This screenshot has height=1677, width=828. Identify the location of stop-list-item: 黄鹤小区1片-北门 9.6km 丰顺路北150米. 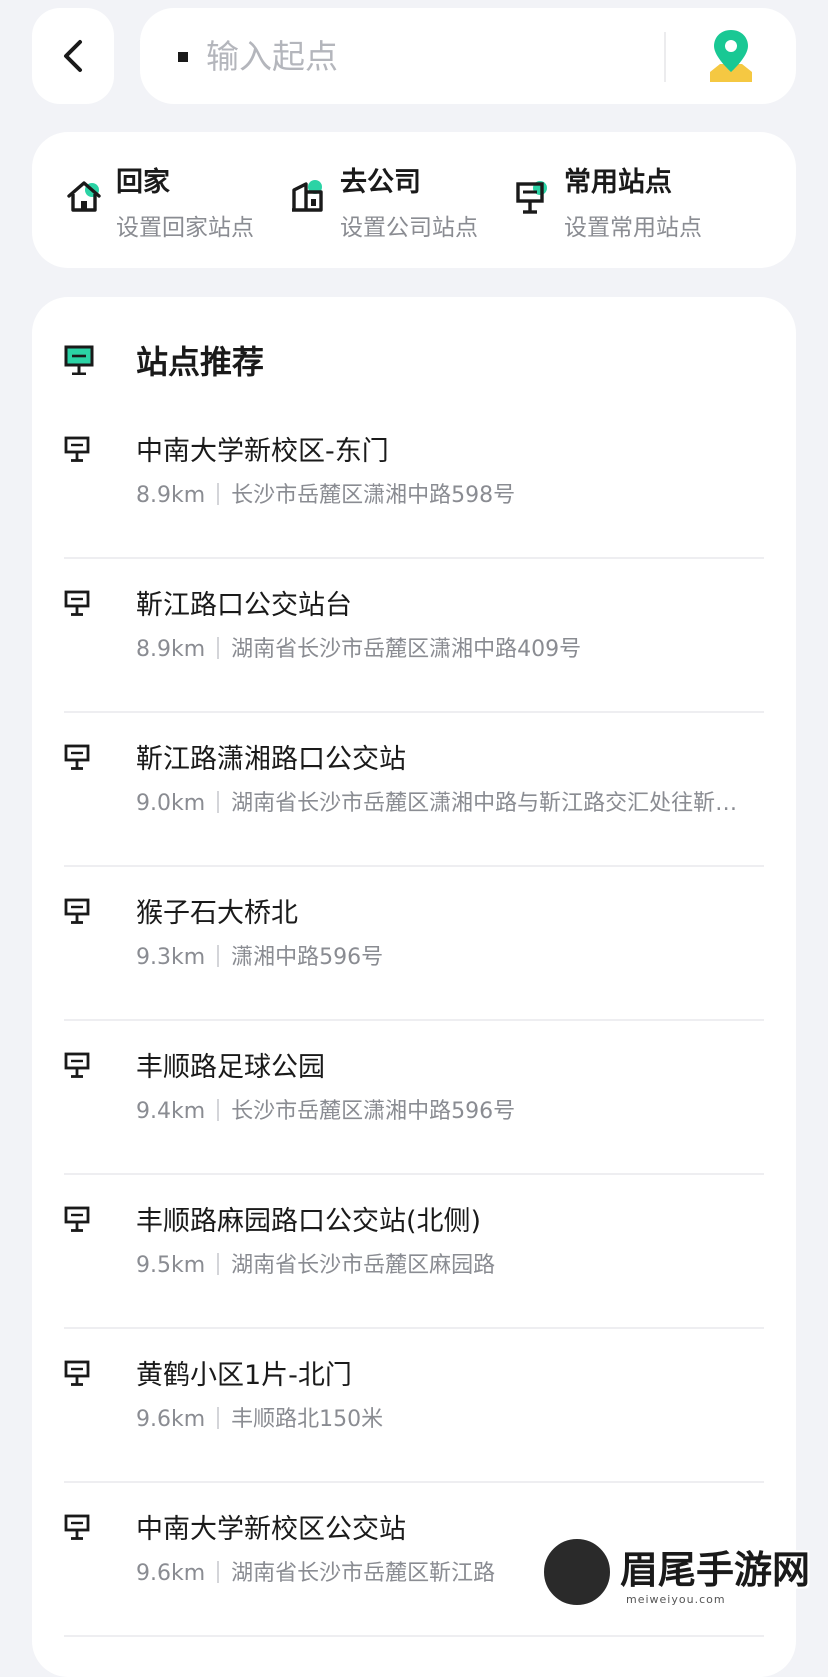
(414, 1406).